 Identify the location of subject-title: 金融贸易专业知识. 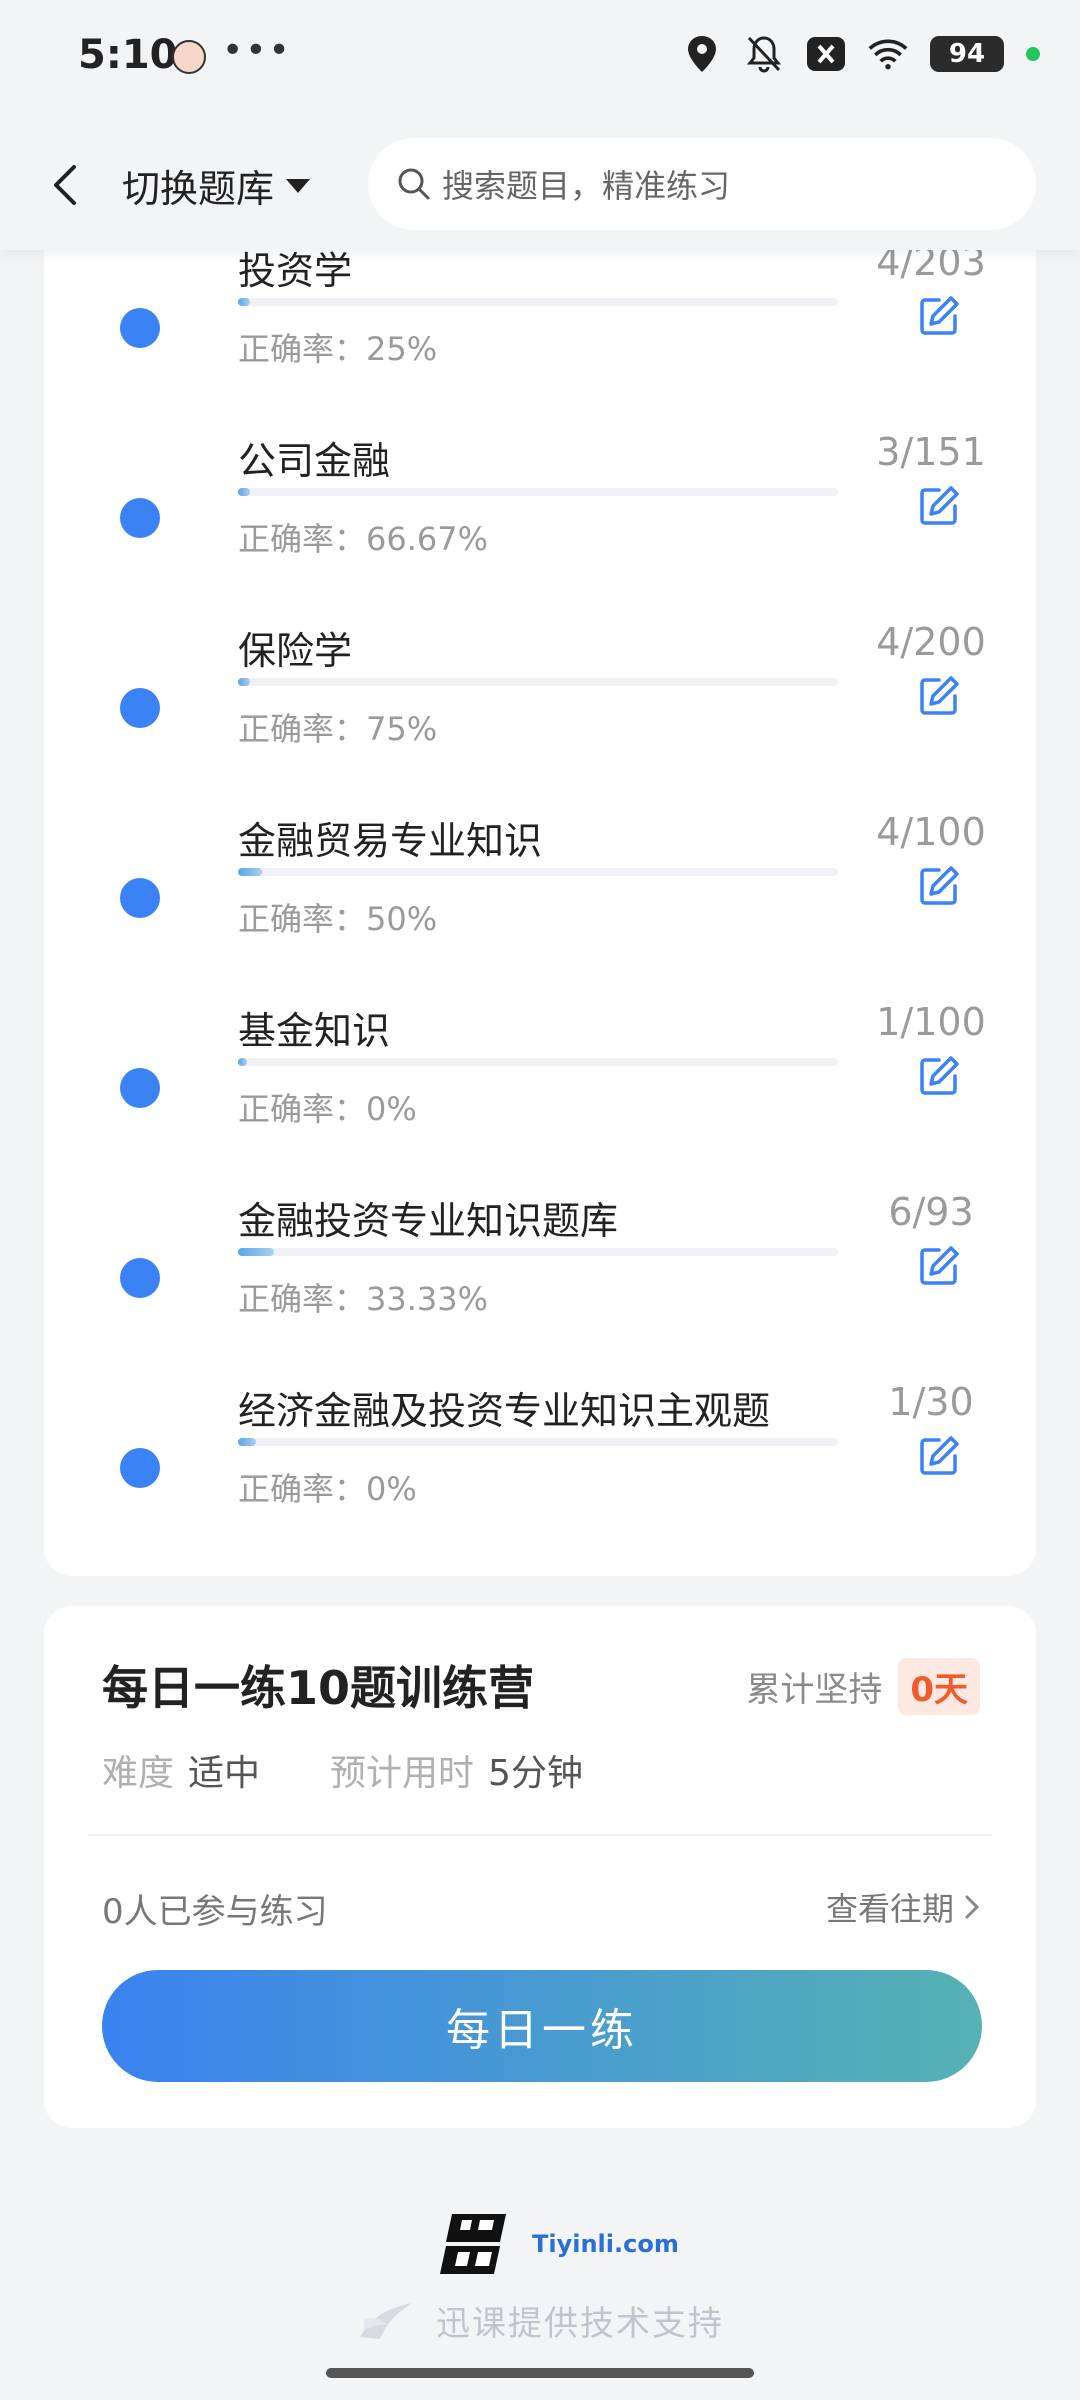
(390, 841).